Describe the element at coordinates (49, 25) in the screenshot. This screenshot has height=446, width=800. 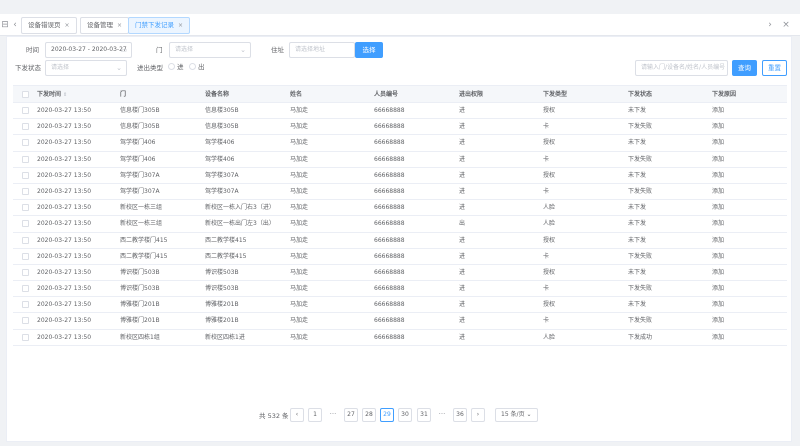
I see `tab-device-error: 设备错误页 ×` at that location.